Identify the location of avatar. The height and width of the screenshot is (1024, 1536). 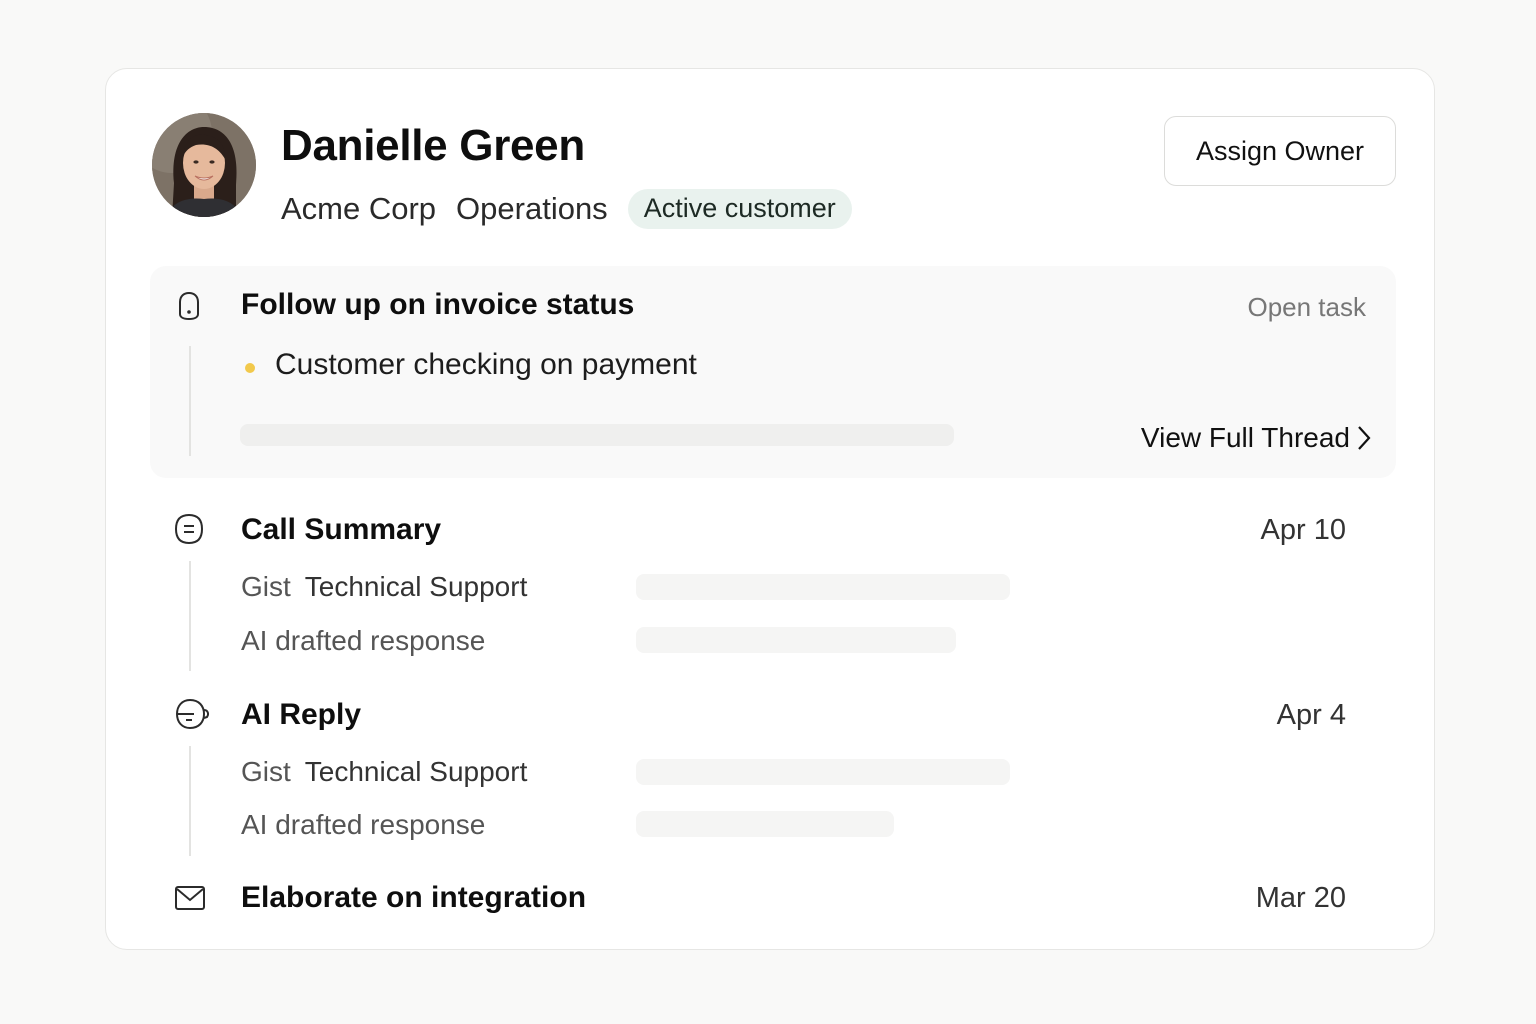
(204, 165).